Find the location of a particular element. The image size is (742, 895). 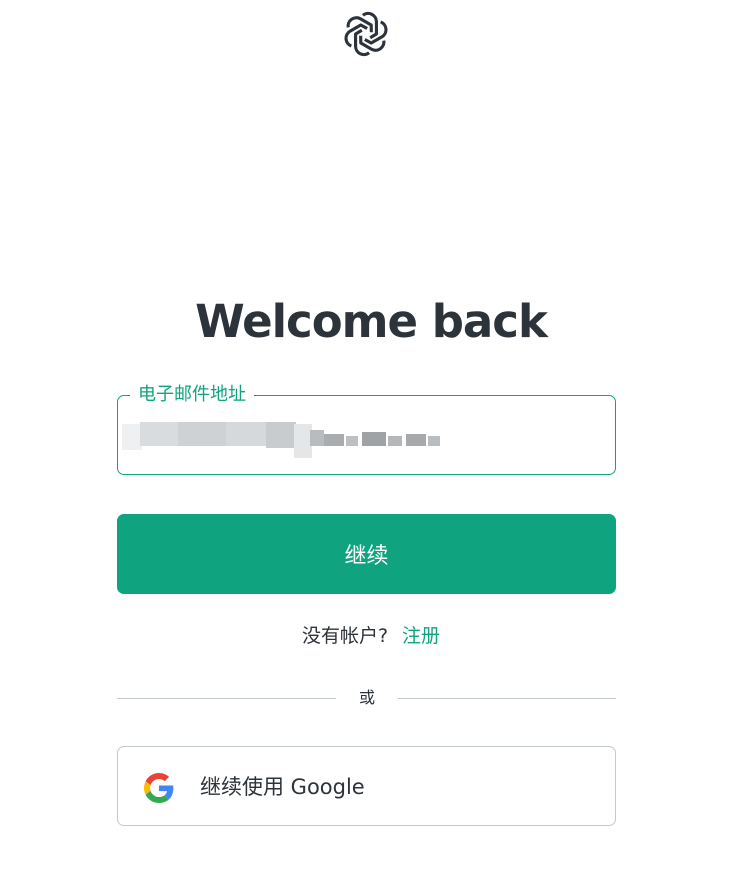

divider-line-right is located at coordinates (507, 698).